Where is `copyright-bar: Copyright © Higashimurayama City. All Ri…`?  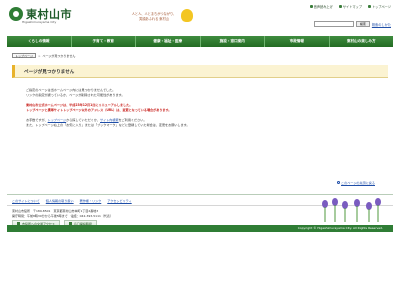
copyright-bar: Copyright © Higashimurayama City. All Ri… is located at coordinates (200, 228).